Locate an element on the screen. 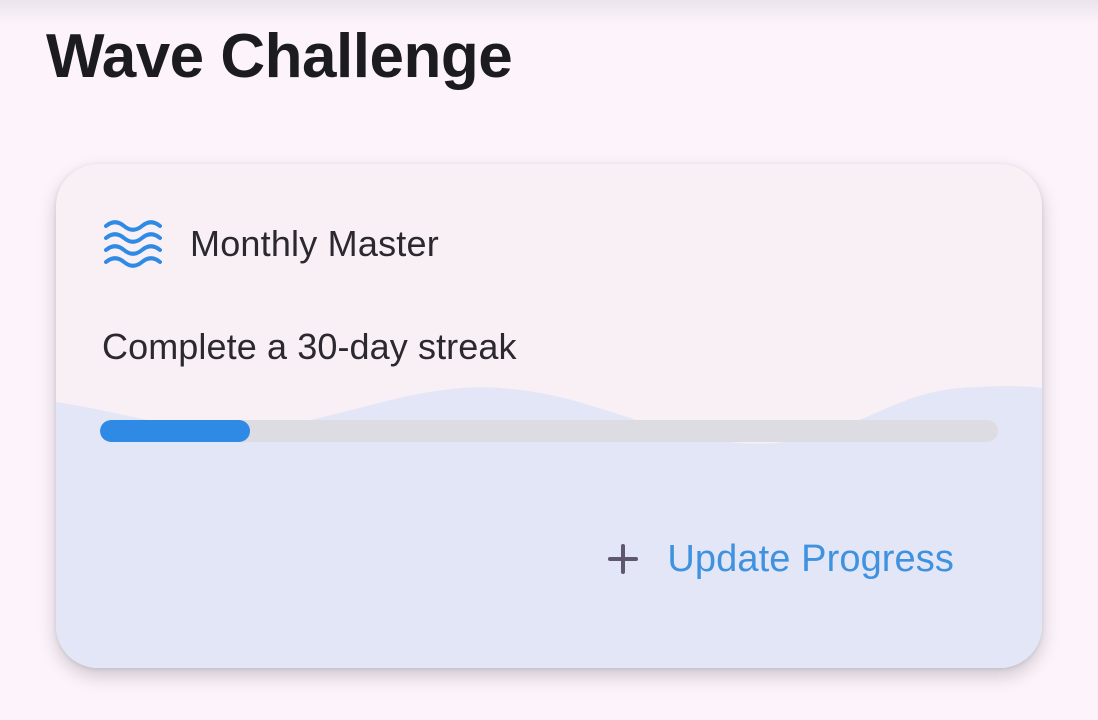 The height and width of the screenshot is (720, 1098). top-shadow is located at coordinates (549, 12).